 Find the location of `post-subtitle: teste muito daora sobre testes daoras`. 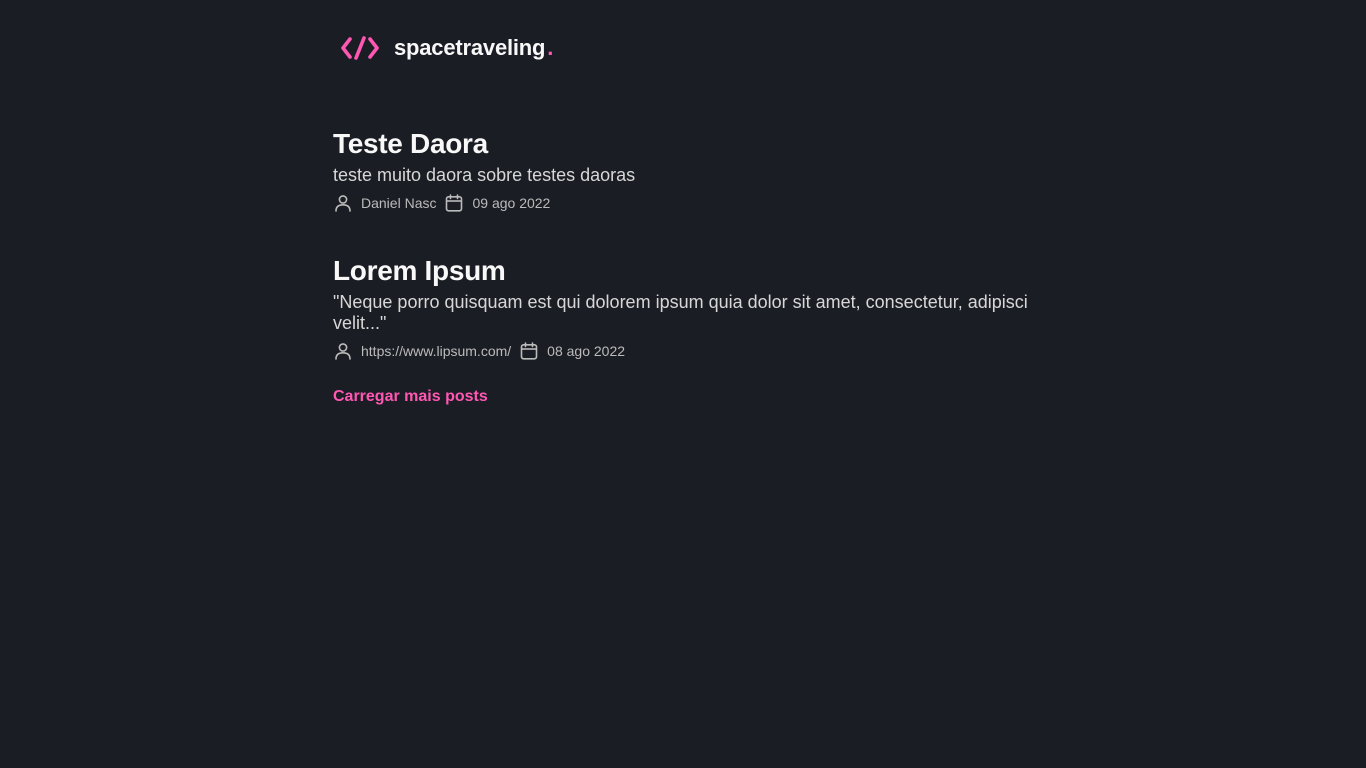

post-subtitle: teste muito daora sobre testes daoras is located at coordinates (484, 175).